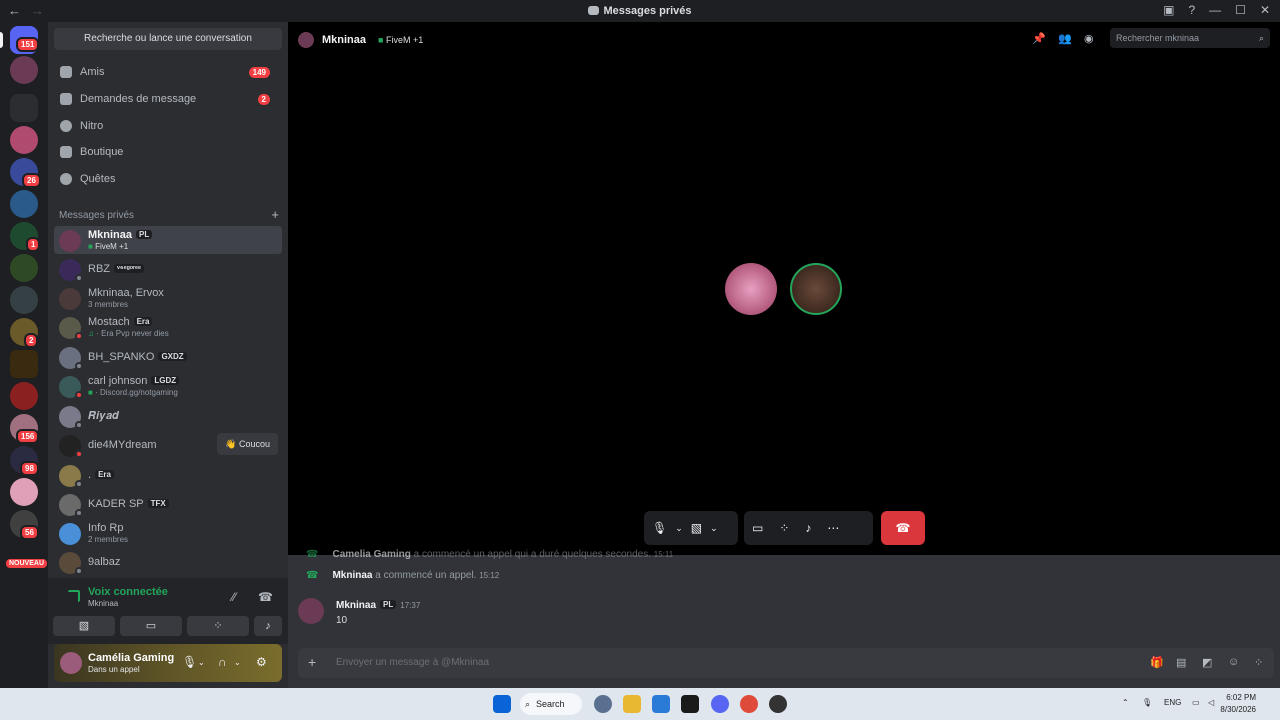  What do you see at coordinates (784, 528) in the screenshot?
I see `activities-icon: ⁘` at bounding box center [784, 528].